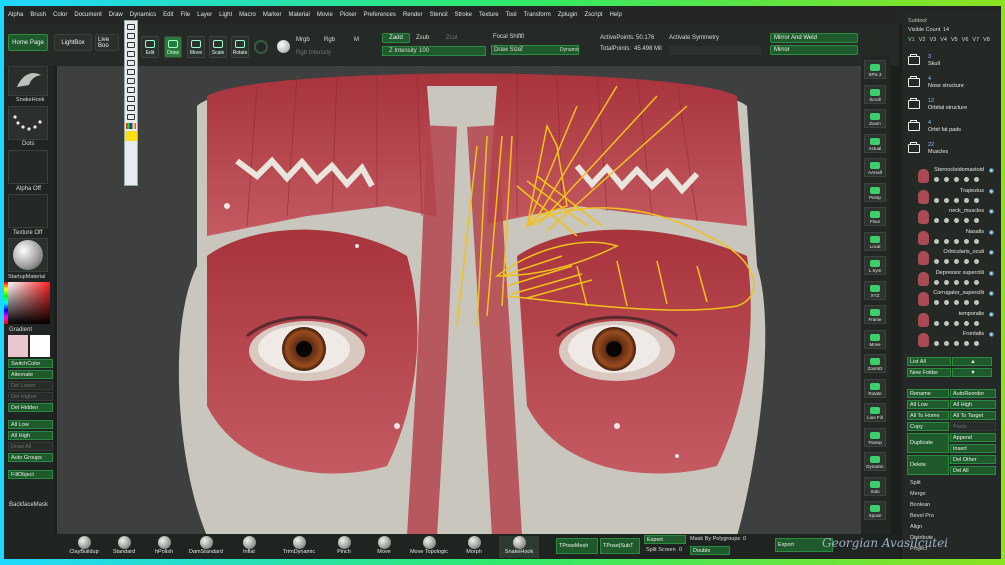 Image resolution: width=1005 pixels, height=565 pixels. I want to click on shelf-xpose-button: Xpose, so click(875, 510).